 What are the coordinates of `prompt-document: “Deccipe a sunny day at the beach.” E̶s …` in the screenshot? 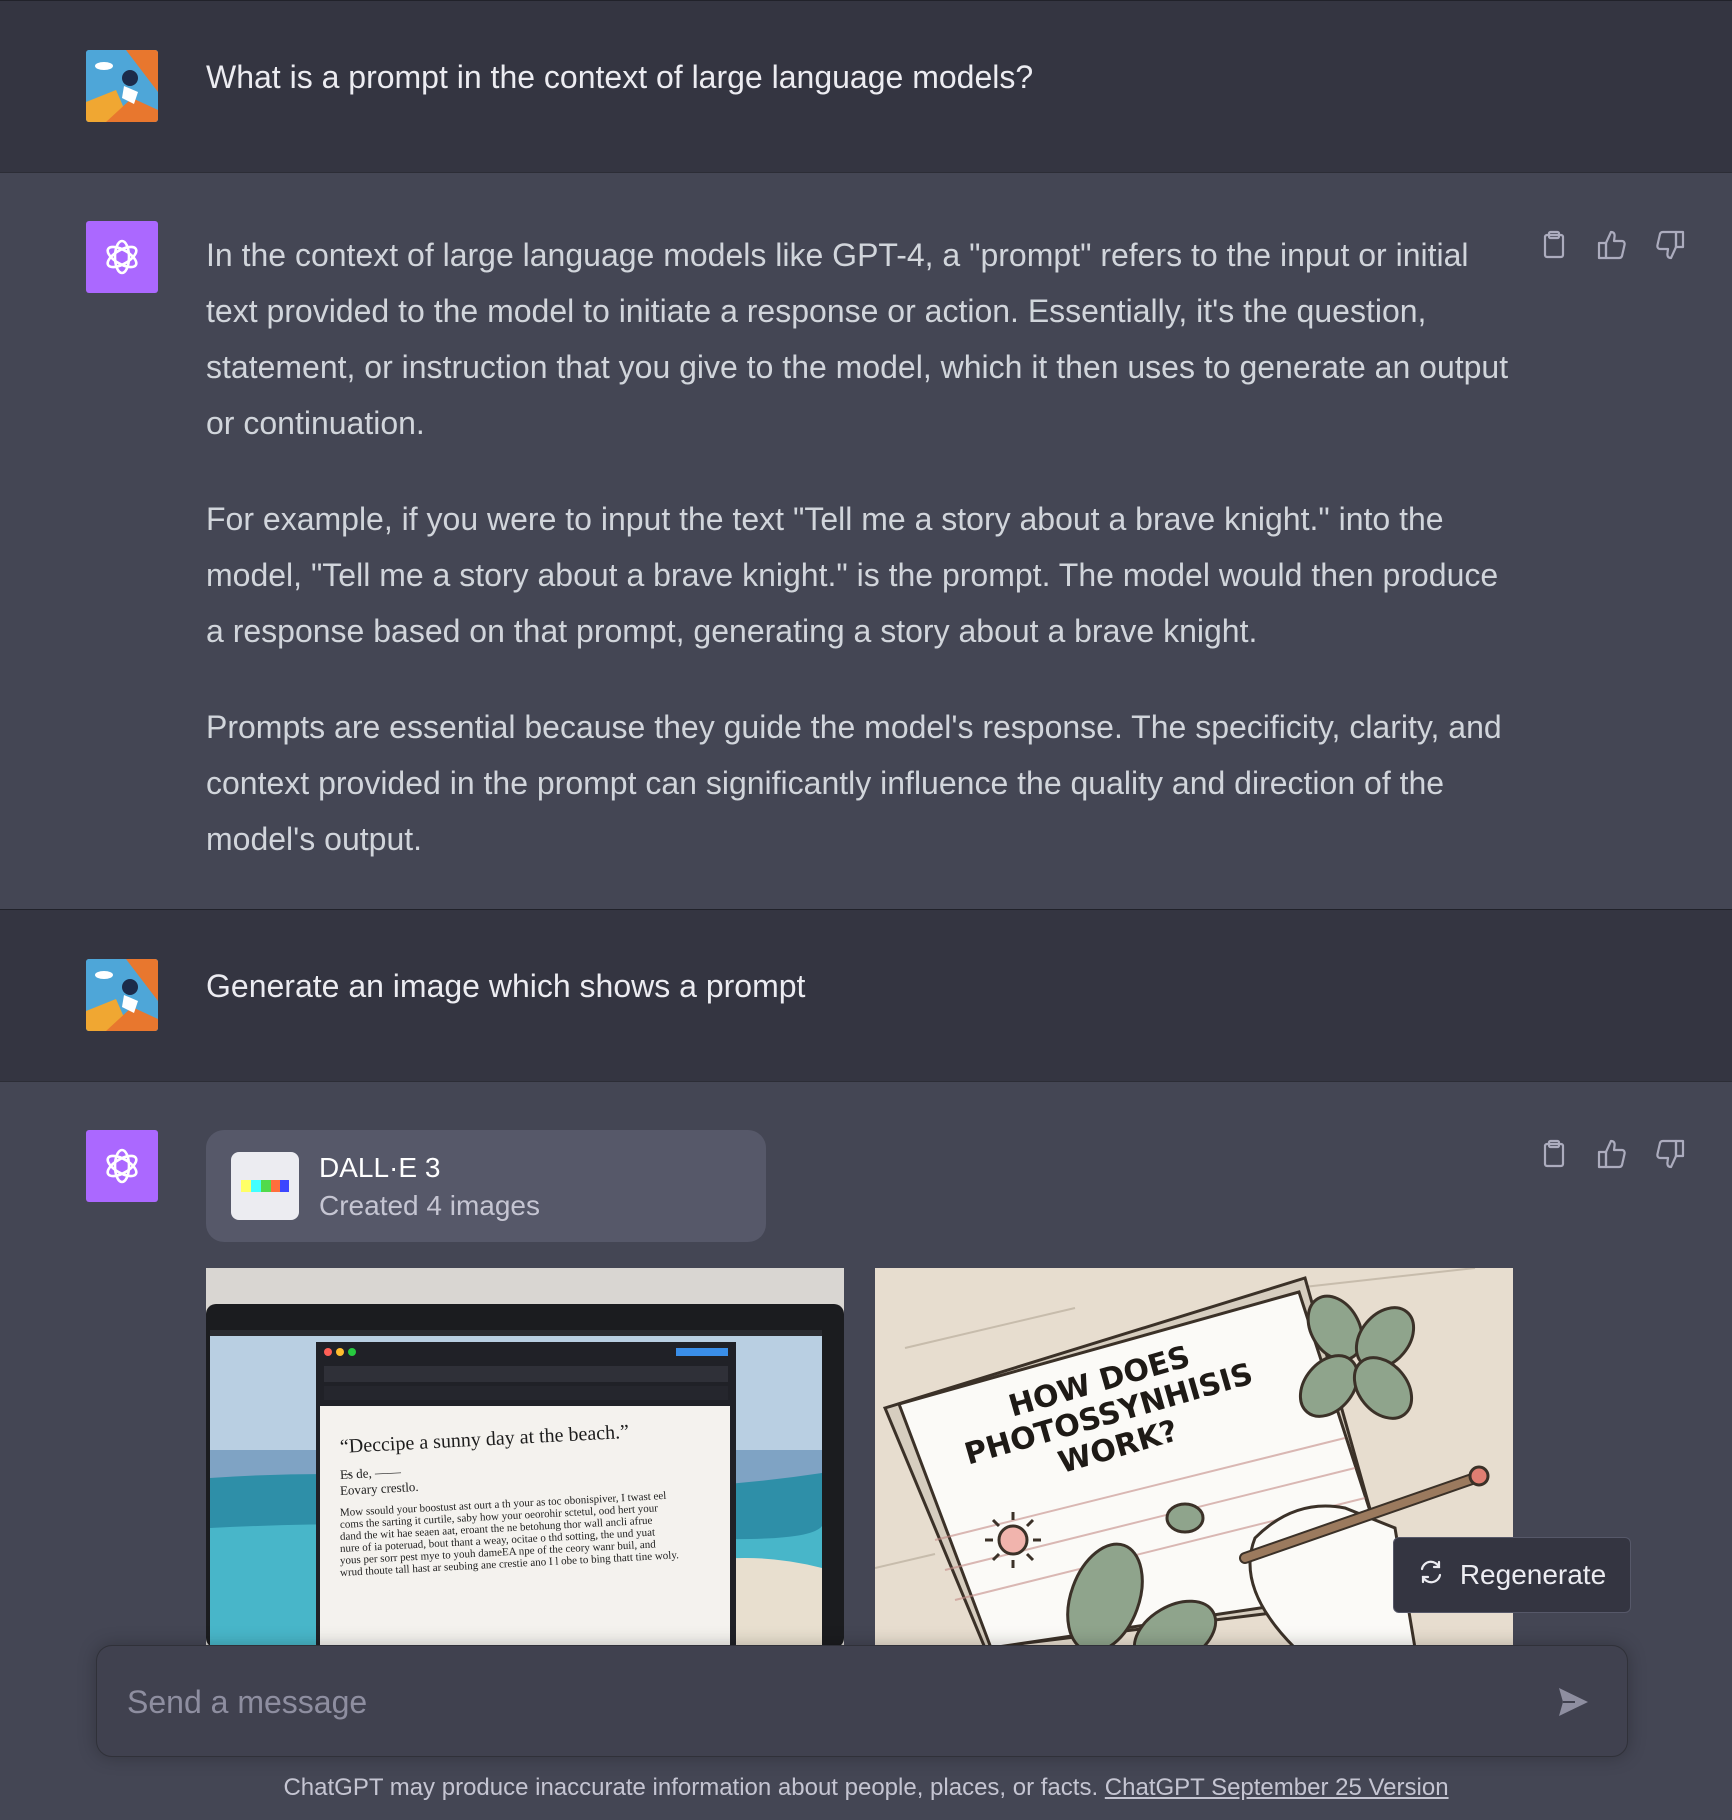 It's located at (529, 1500).